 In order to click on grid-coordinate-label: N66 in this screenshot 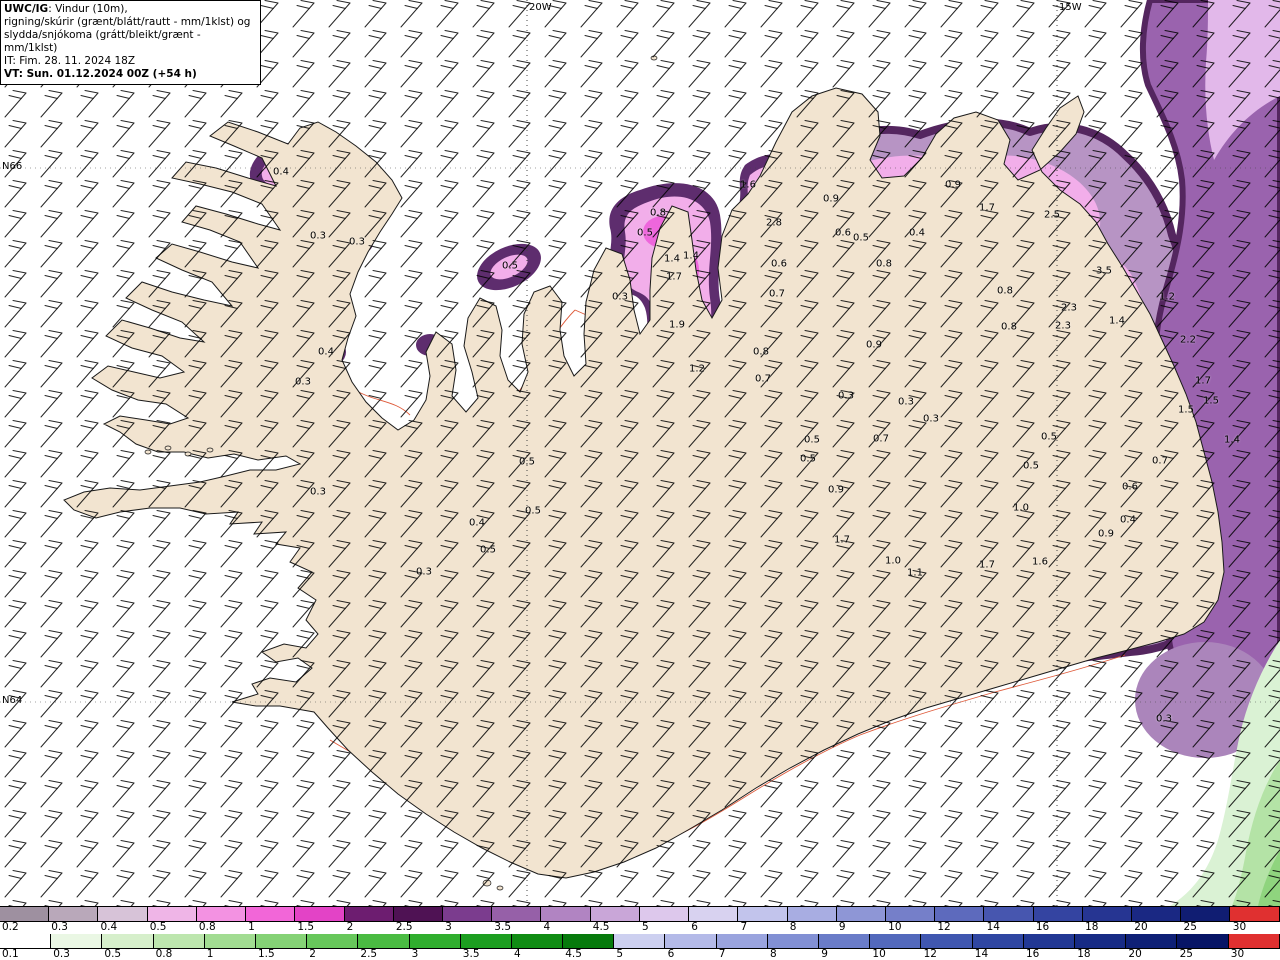, I will do `click(12, 166)`.